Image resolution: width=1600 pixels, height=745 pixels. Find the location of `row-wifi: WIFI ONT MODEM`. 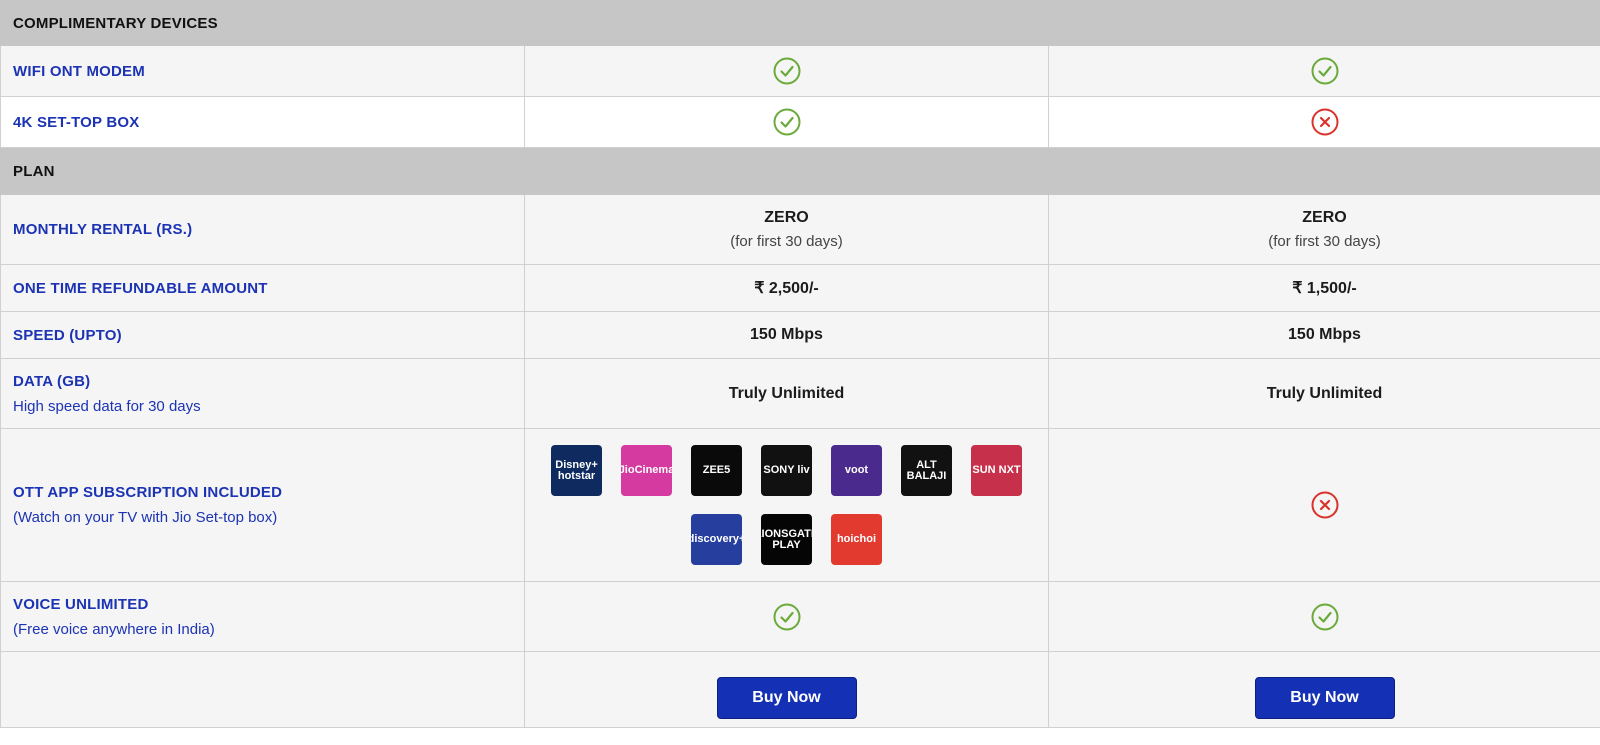

row-wifi: WIFI ONT MODEM is located at coordinates (800, 71).